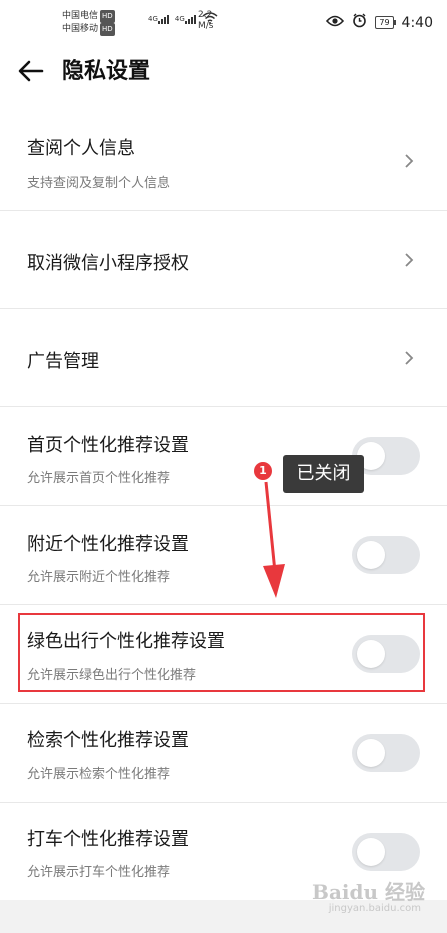 Image resolution: width=447 pixels, height=933 pixels. I want to click on carrier-2: 中国移动, so click(80, 29).